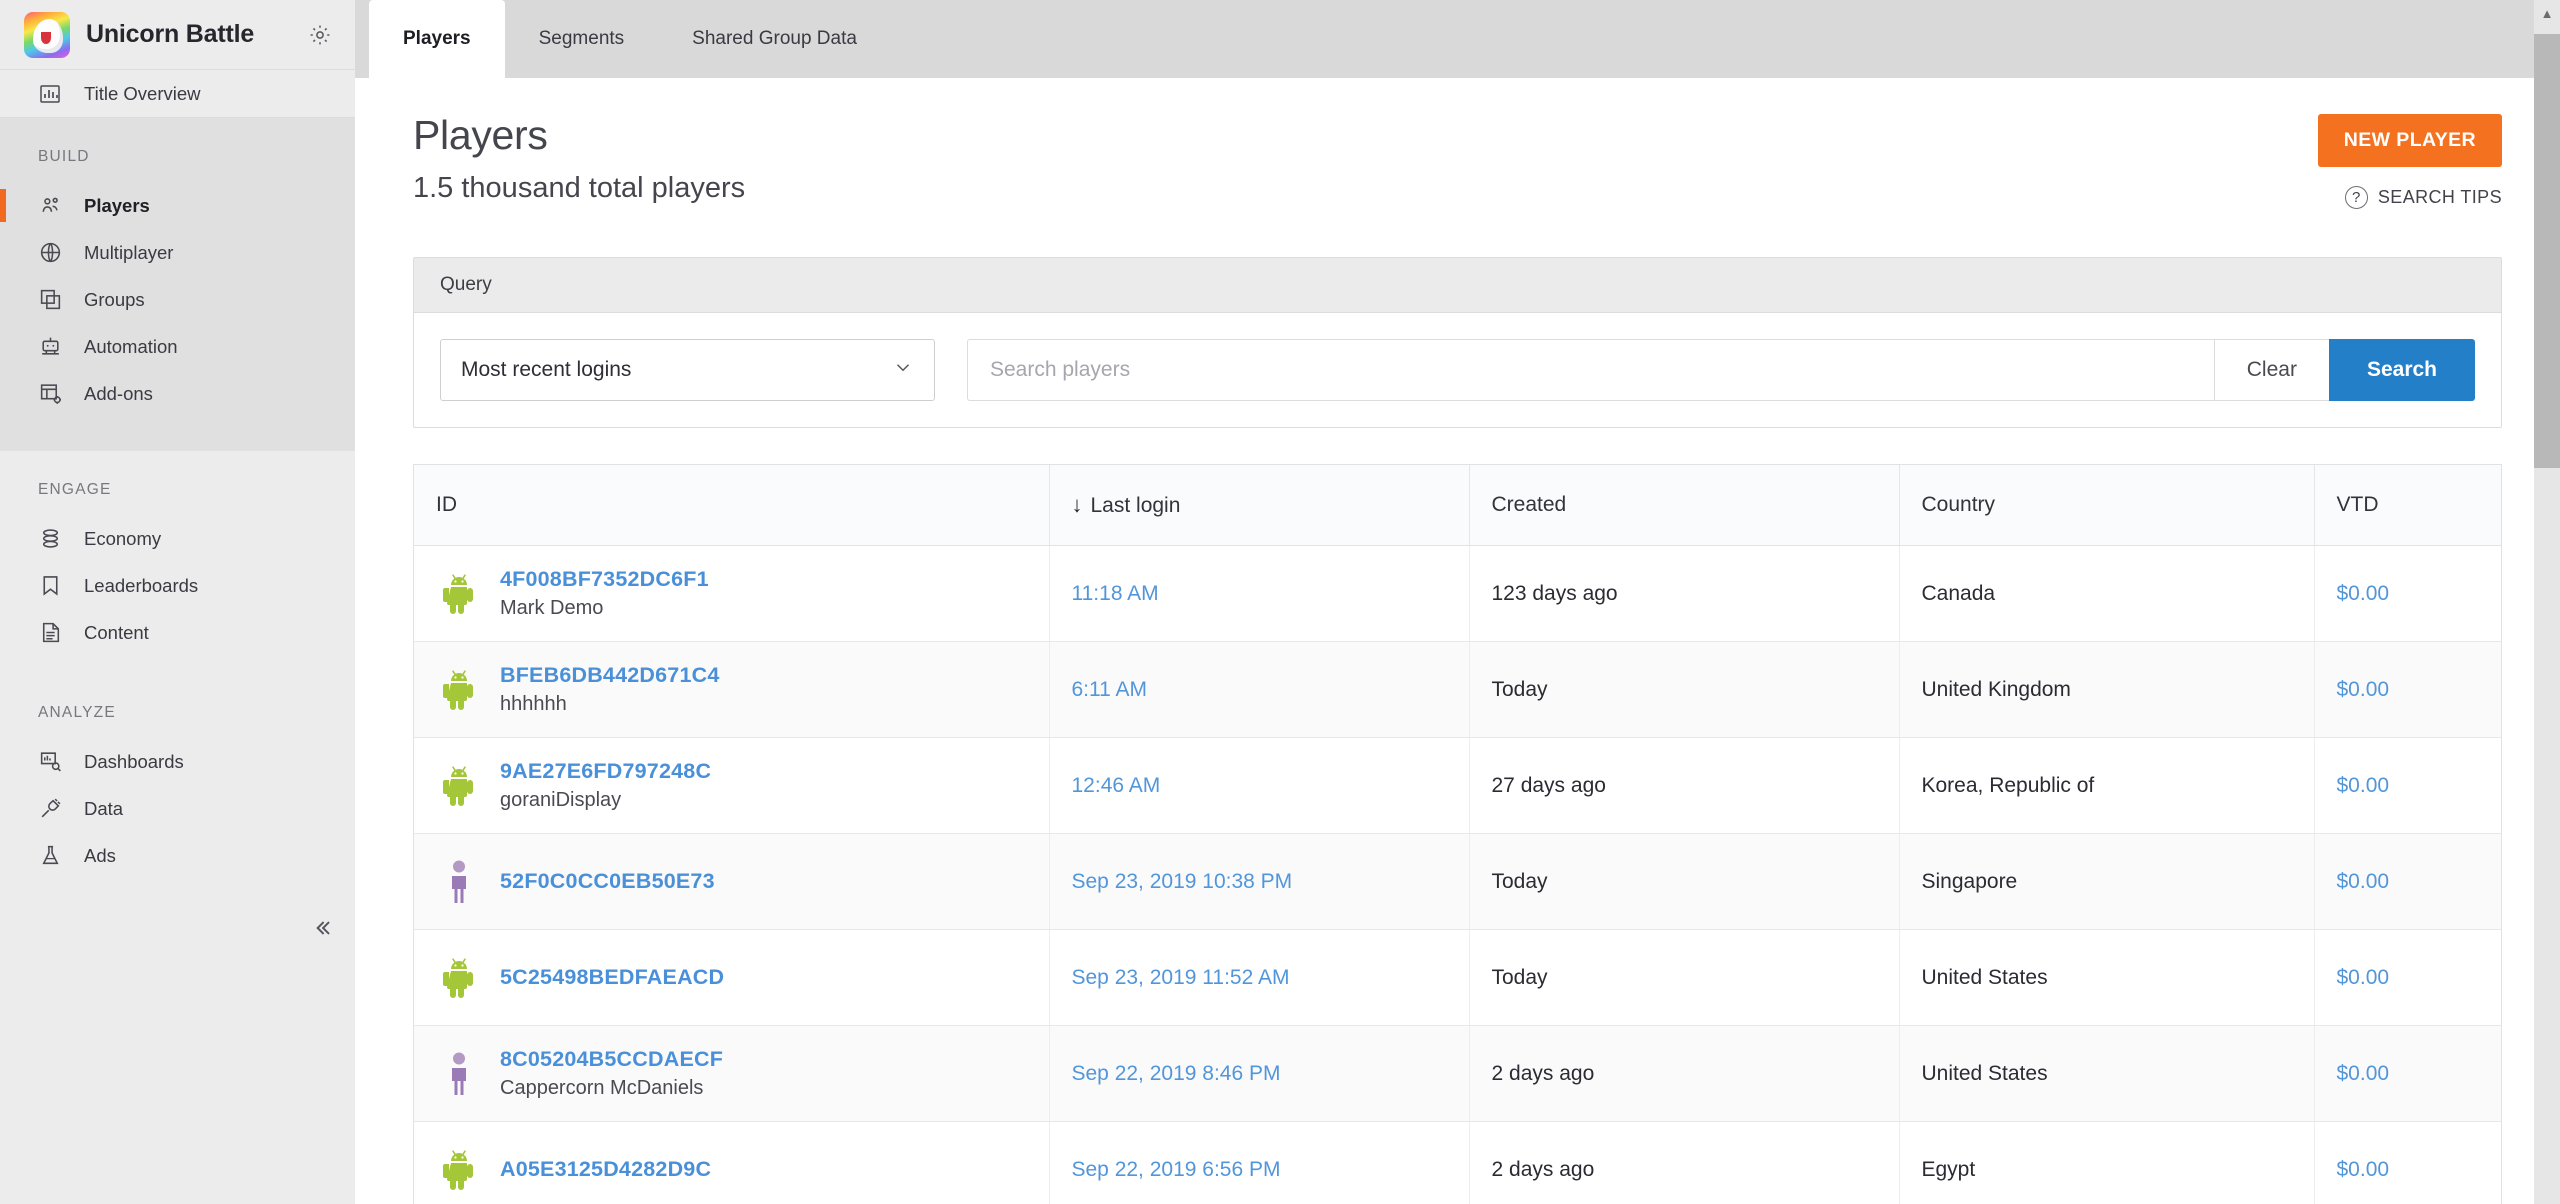  What do you see at coordinates (612, 977) in the screenshot?
I see `player-id-link: 5C25498BEDFAEACD` at bounding box center [612, 977].